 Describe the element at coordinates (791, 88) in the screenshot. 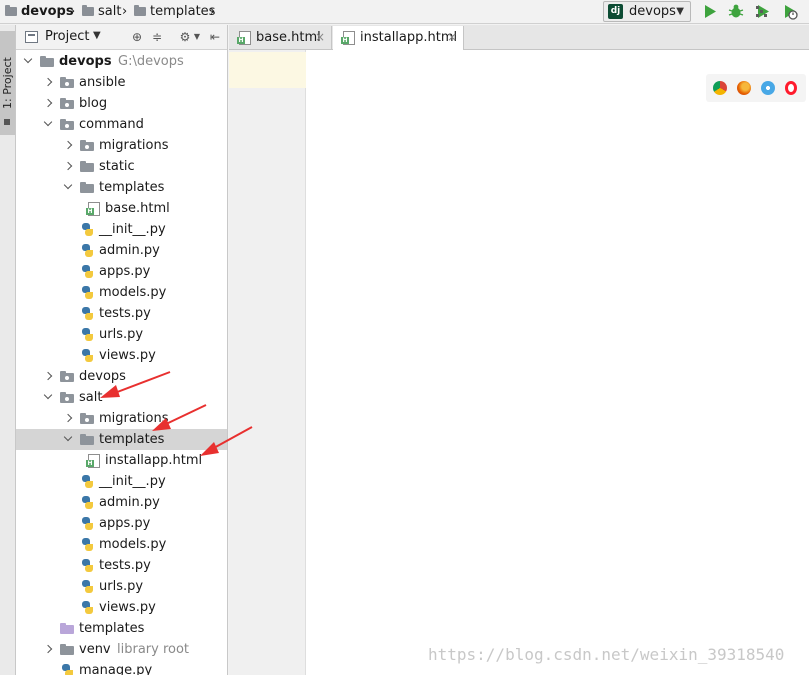

I see `opera-icon` at that location.